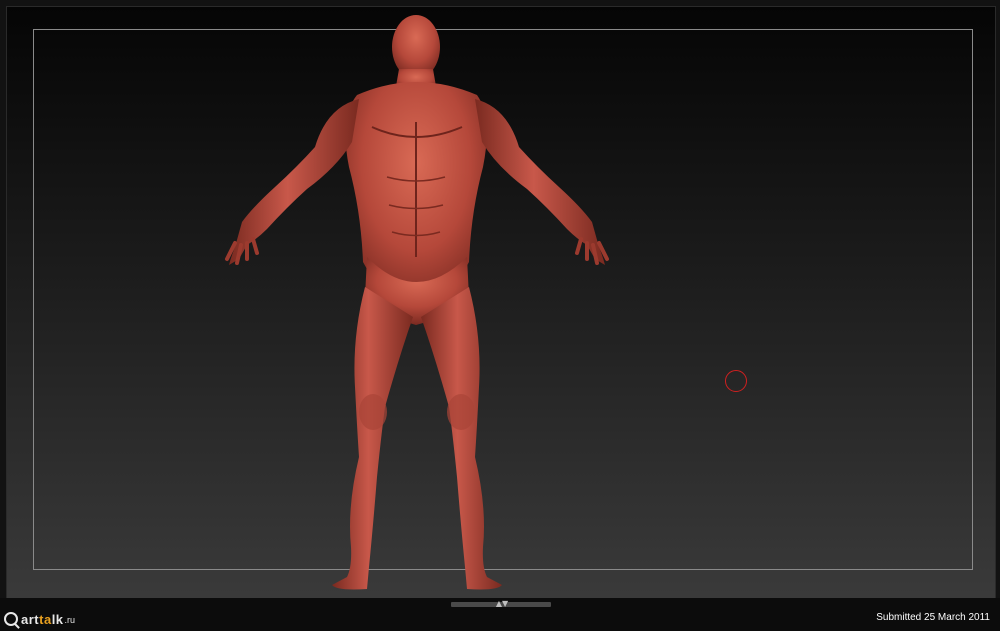 The image size is (1000, 631). Describe the element at coordinates (294, 182) in the screenshot. I see `model-arm-left` at that location.